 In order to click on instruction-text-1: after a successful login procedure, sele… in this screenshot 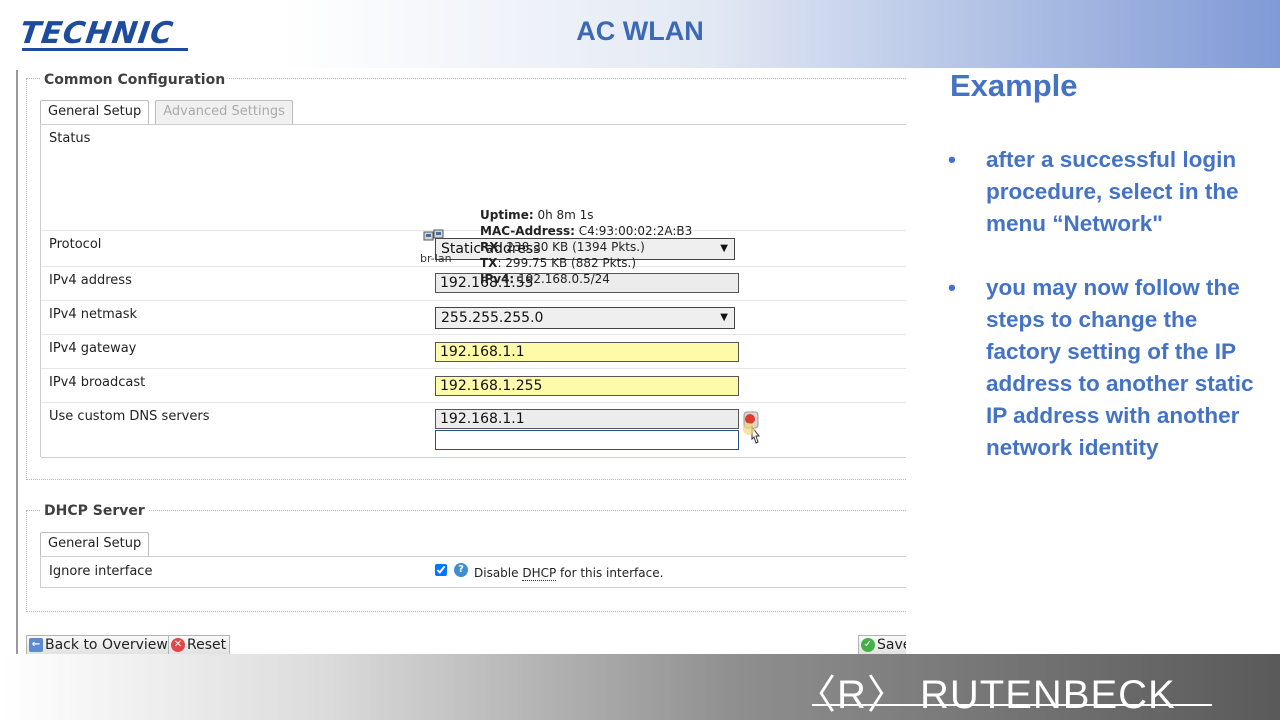, I will do `click(1112, 191)`.